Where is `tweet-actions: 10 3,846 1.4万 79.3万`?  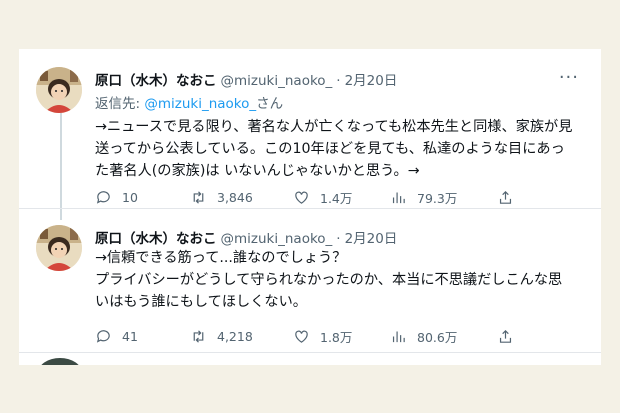
tweet-actions: 10 3,846 1.4万 79.3万 is located at coordinates (305, 197).